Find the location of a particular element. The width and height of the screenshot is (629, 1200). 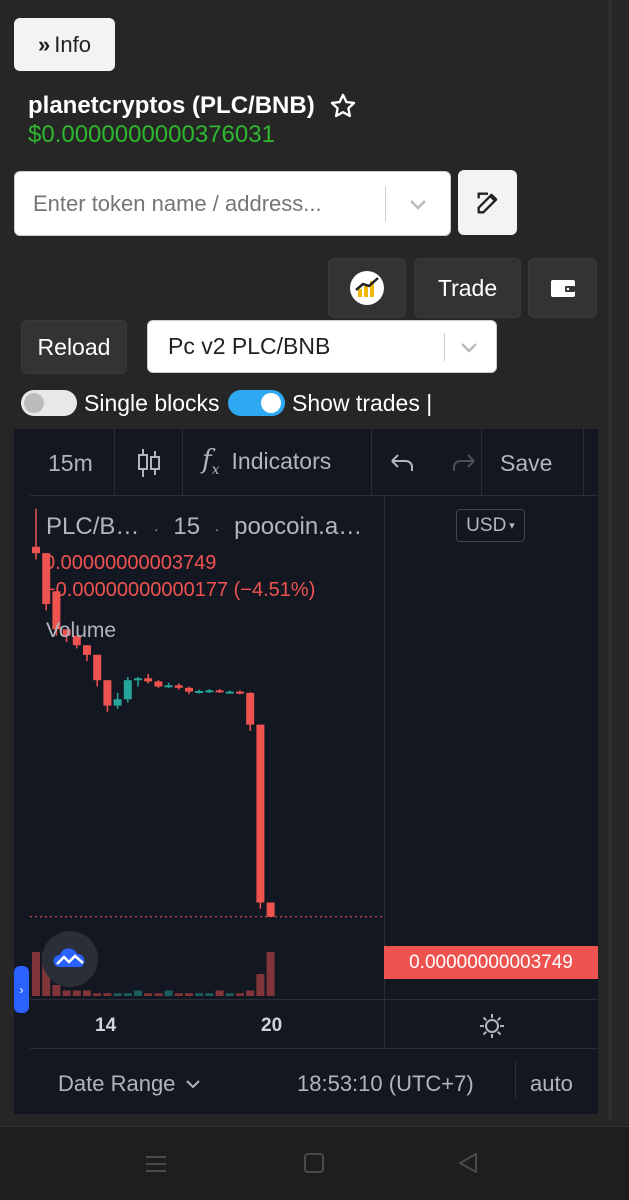

indicators-label: Indicators is located at coordinates (281, 461).